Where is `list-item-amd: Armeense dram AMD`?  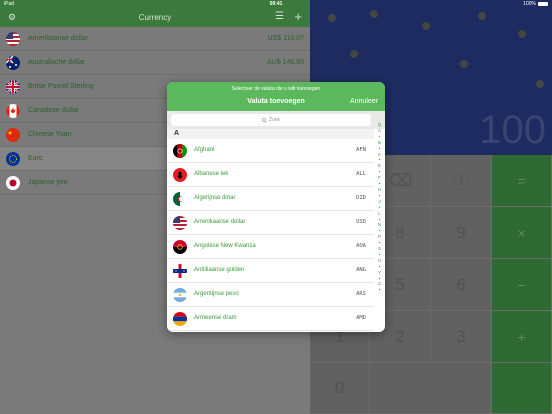
list-item-amd: Armeense dram AMD is located at coordinates (270, 319).